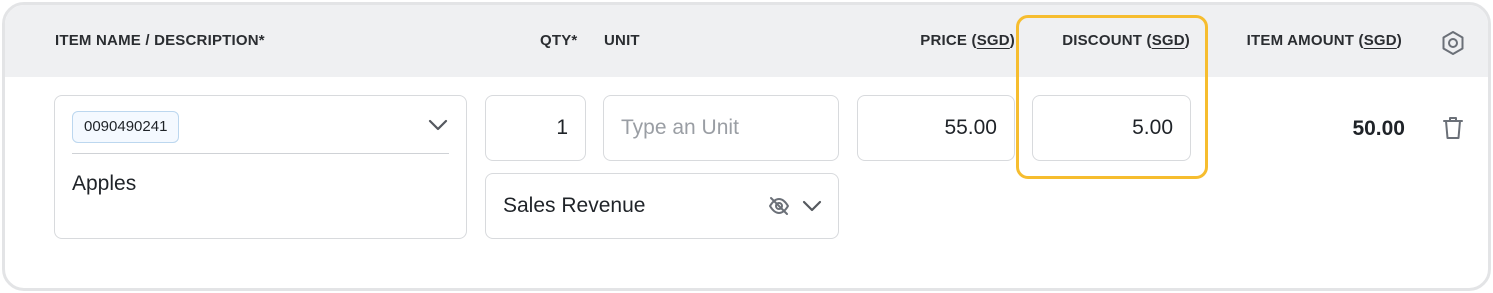 This screenshot has width=1493, height=293. I want to click on header-price-currency: SGD, so click(993, 40).